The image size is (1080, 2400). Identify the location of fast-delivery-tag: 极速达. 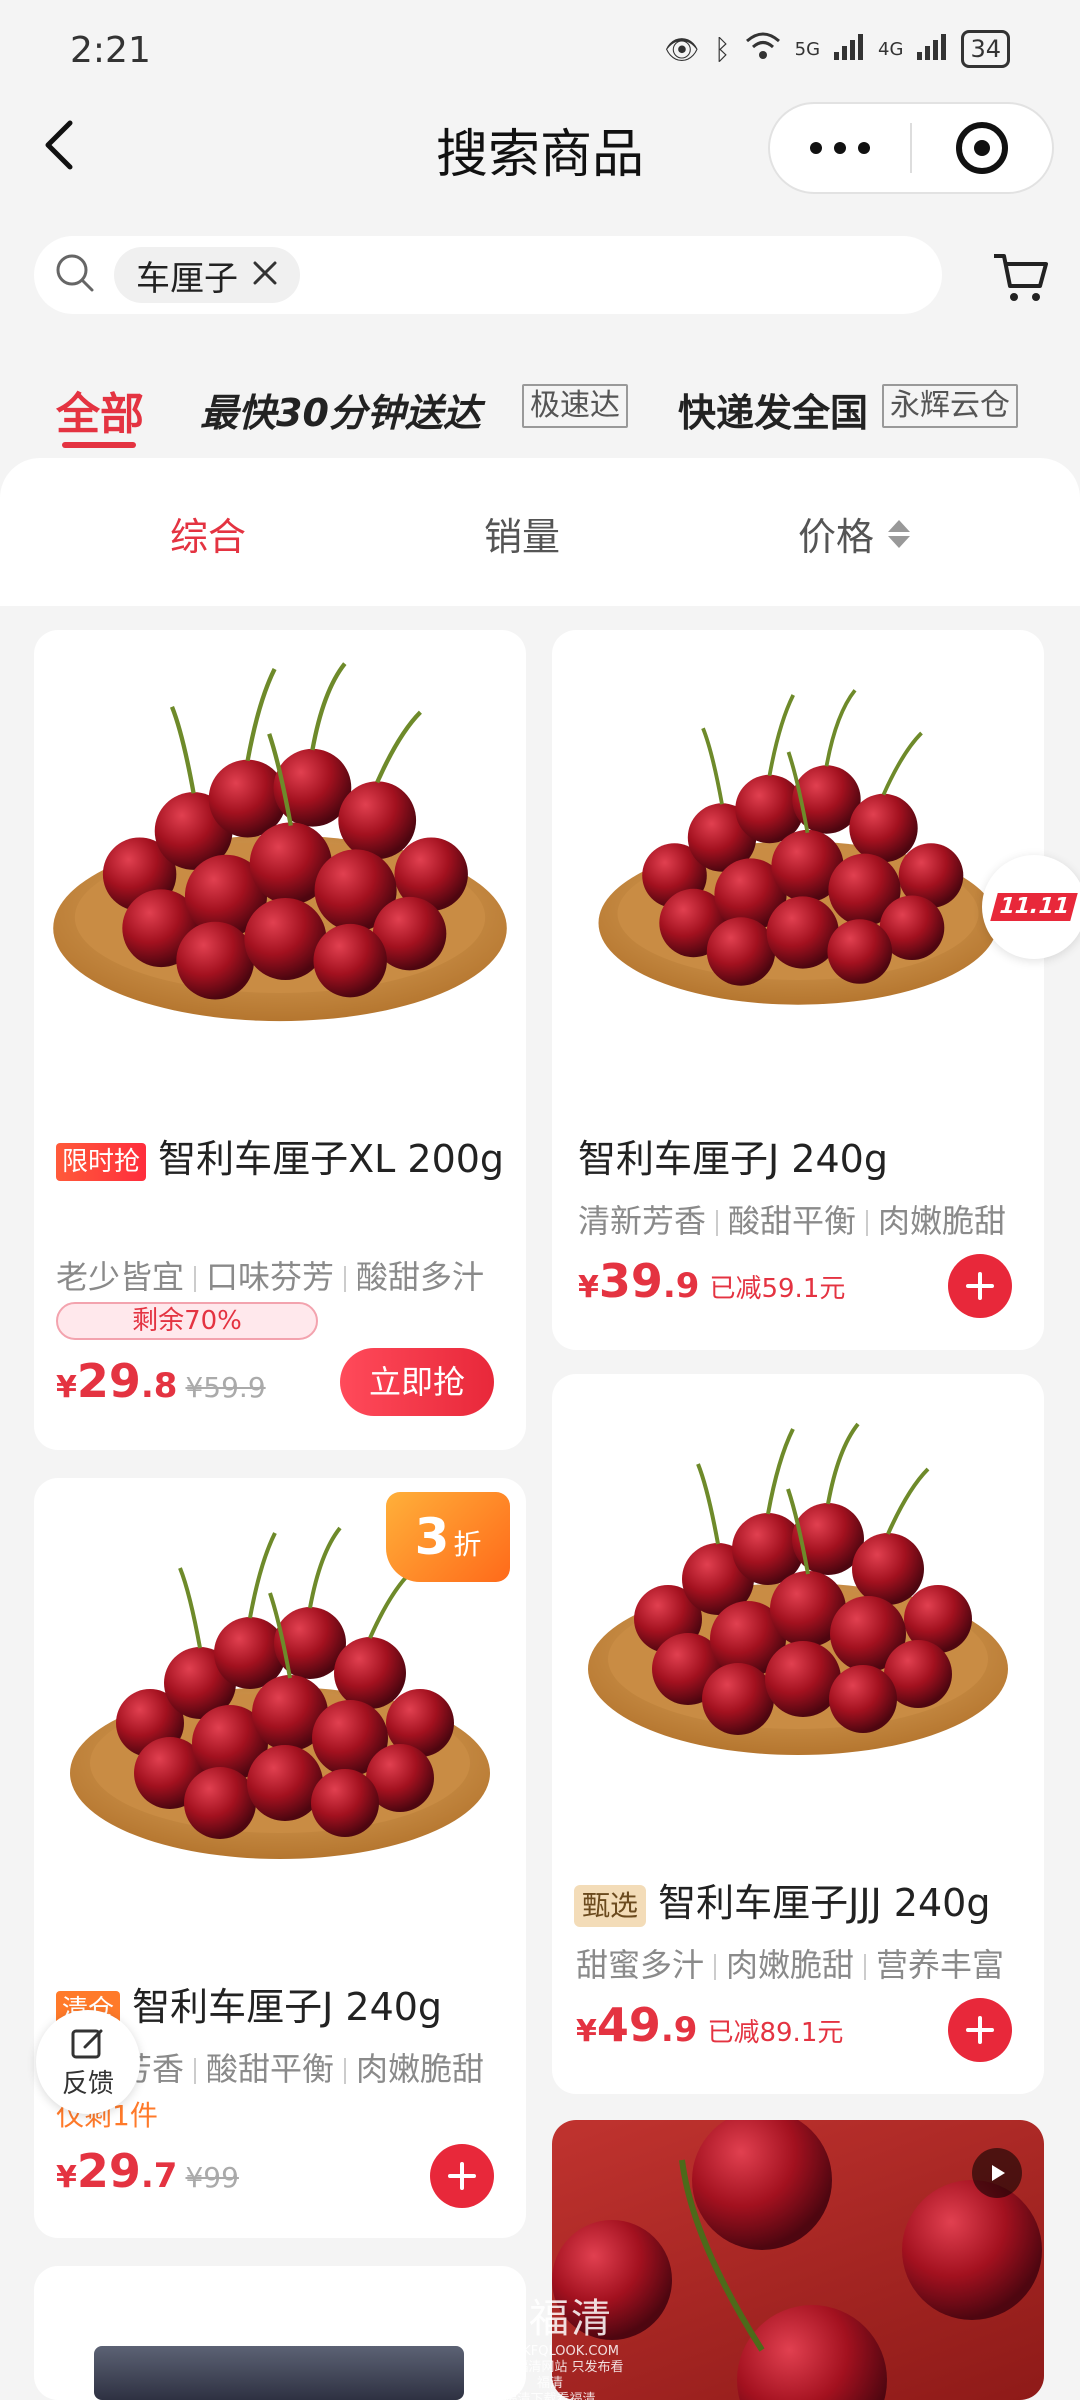
(575, 406).